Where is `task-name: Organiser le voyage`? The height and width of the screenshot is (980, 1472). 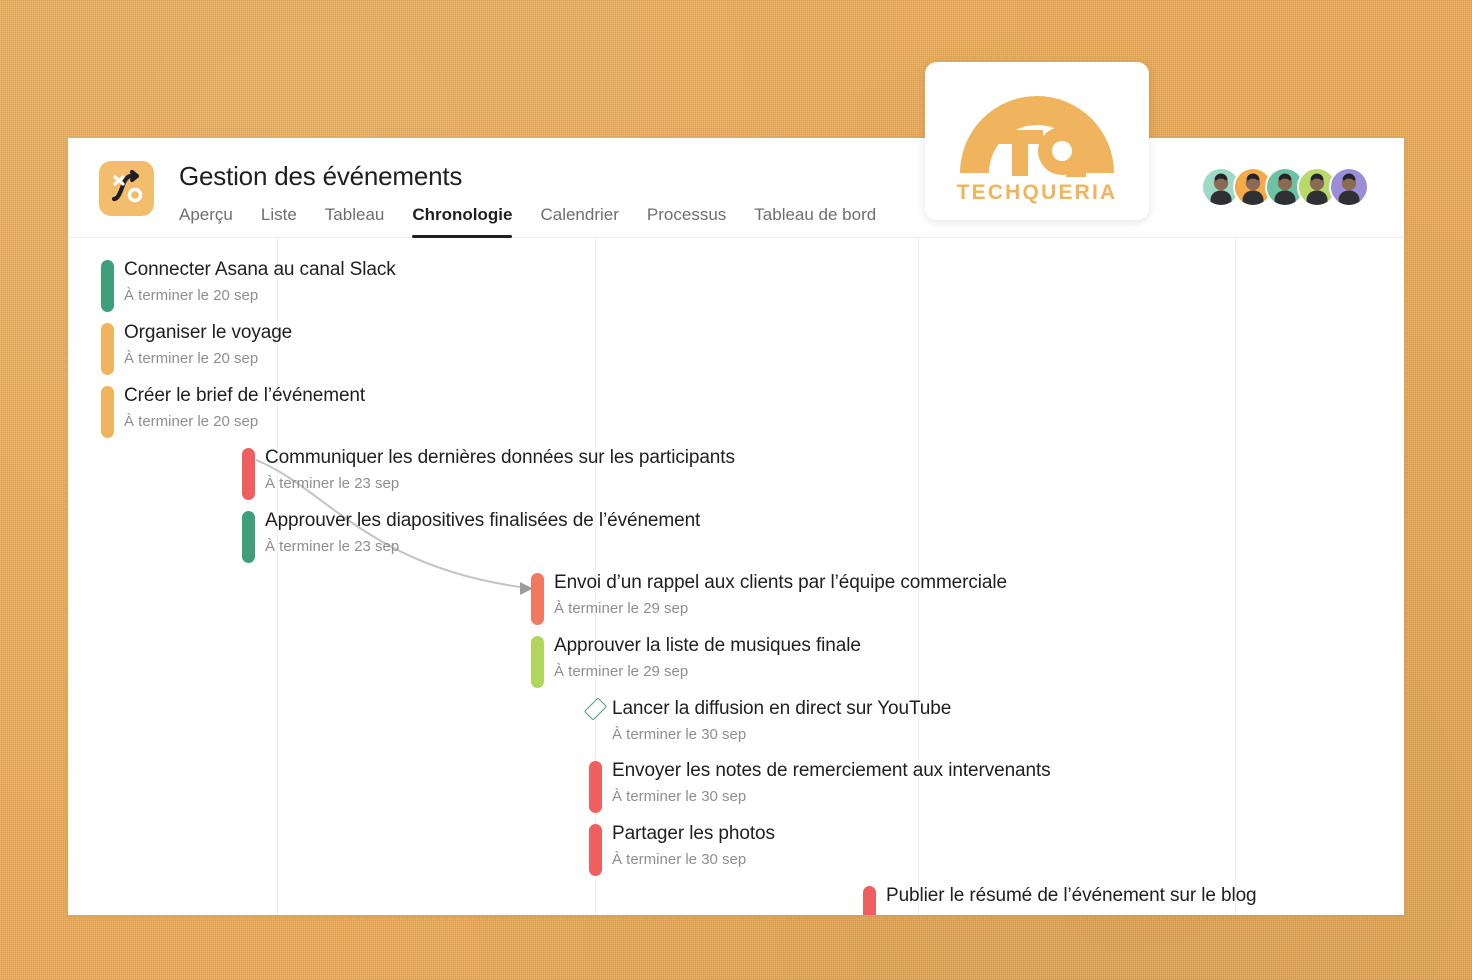 task-name: Organiser le voyage is located at coordinates (208, 332).